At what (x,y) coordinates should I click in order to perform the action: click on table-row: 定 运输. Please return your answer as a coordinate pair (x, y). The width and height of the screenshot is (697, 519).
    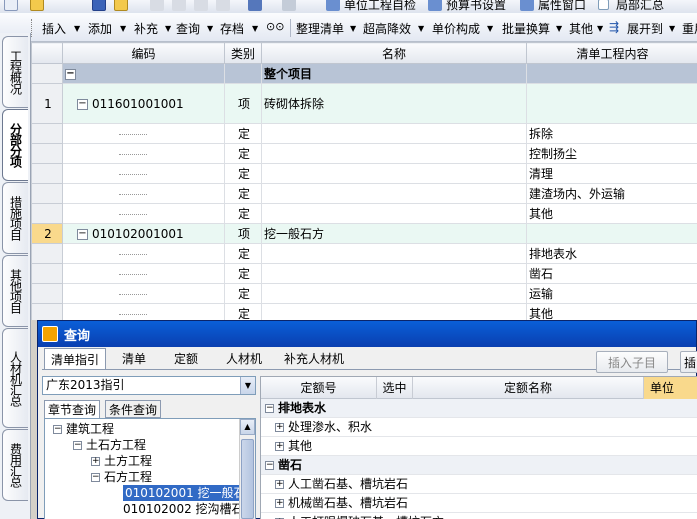
    Looking at the image, I should click on (364, 293).